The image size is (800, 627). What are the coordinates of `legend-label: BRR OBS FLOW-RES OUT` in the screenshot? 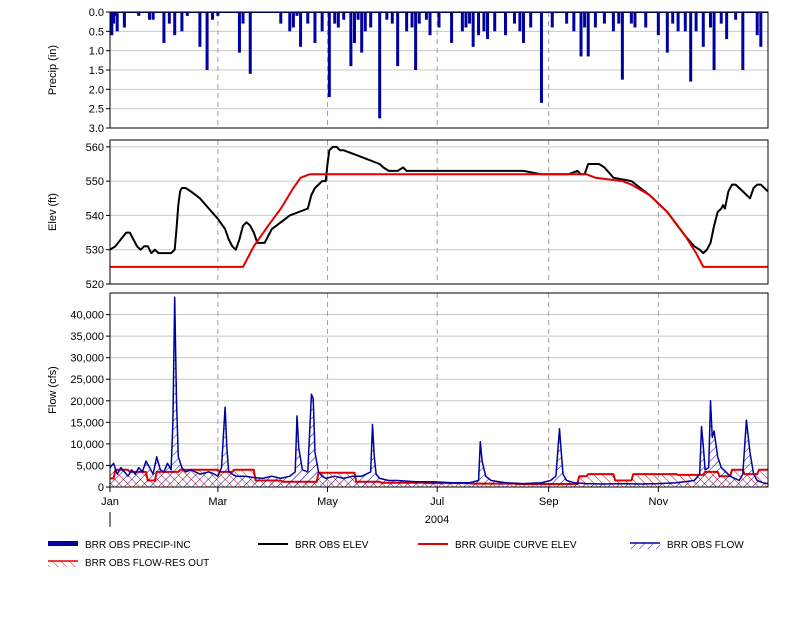 It's located at (147, 563).